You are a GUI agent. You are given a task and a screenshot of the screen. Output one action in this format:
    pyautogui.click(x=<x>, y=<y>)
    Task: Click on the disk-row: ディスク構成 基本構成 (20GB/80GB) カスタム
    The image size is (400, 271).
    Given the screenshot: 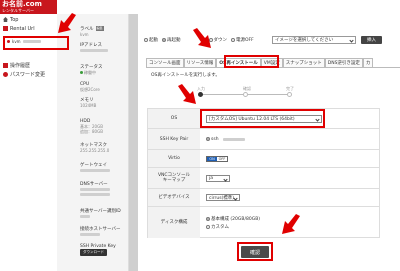 What is the action you would take?
    pyautogui.click(x=263, y=222)
    